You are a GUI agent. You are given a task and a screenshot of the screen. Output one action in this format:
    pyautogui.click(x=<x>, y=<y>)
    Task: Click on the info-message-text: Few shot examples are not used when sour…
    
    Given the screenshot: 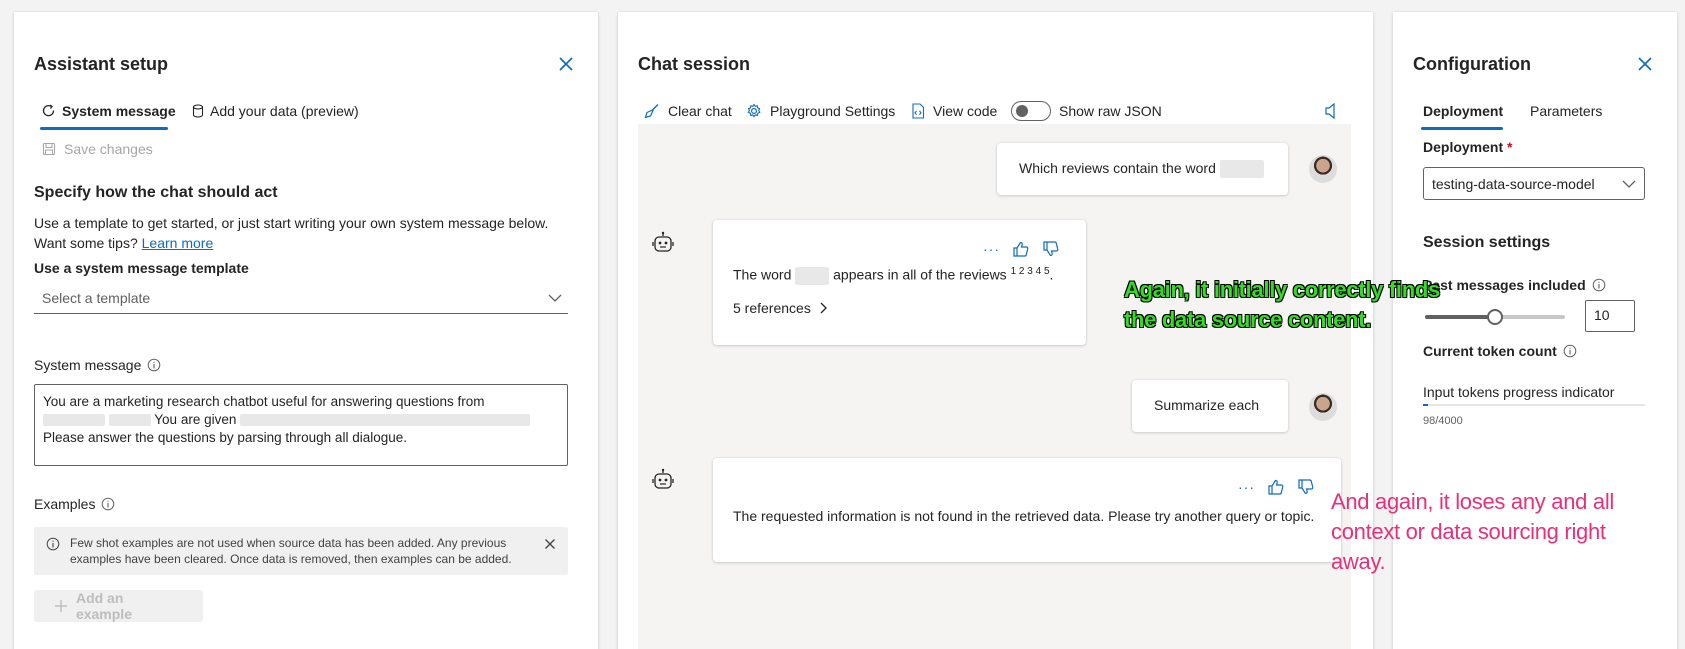 What is the action you would take?
    pyautogui.click(x=291, y=551)
    